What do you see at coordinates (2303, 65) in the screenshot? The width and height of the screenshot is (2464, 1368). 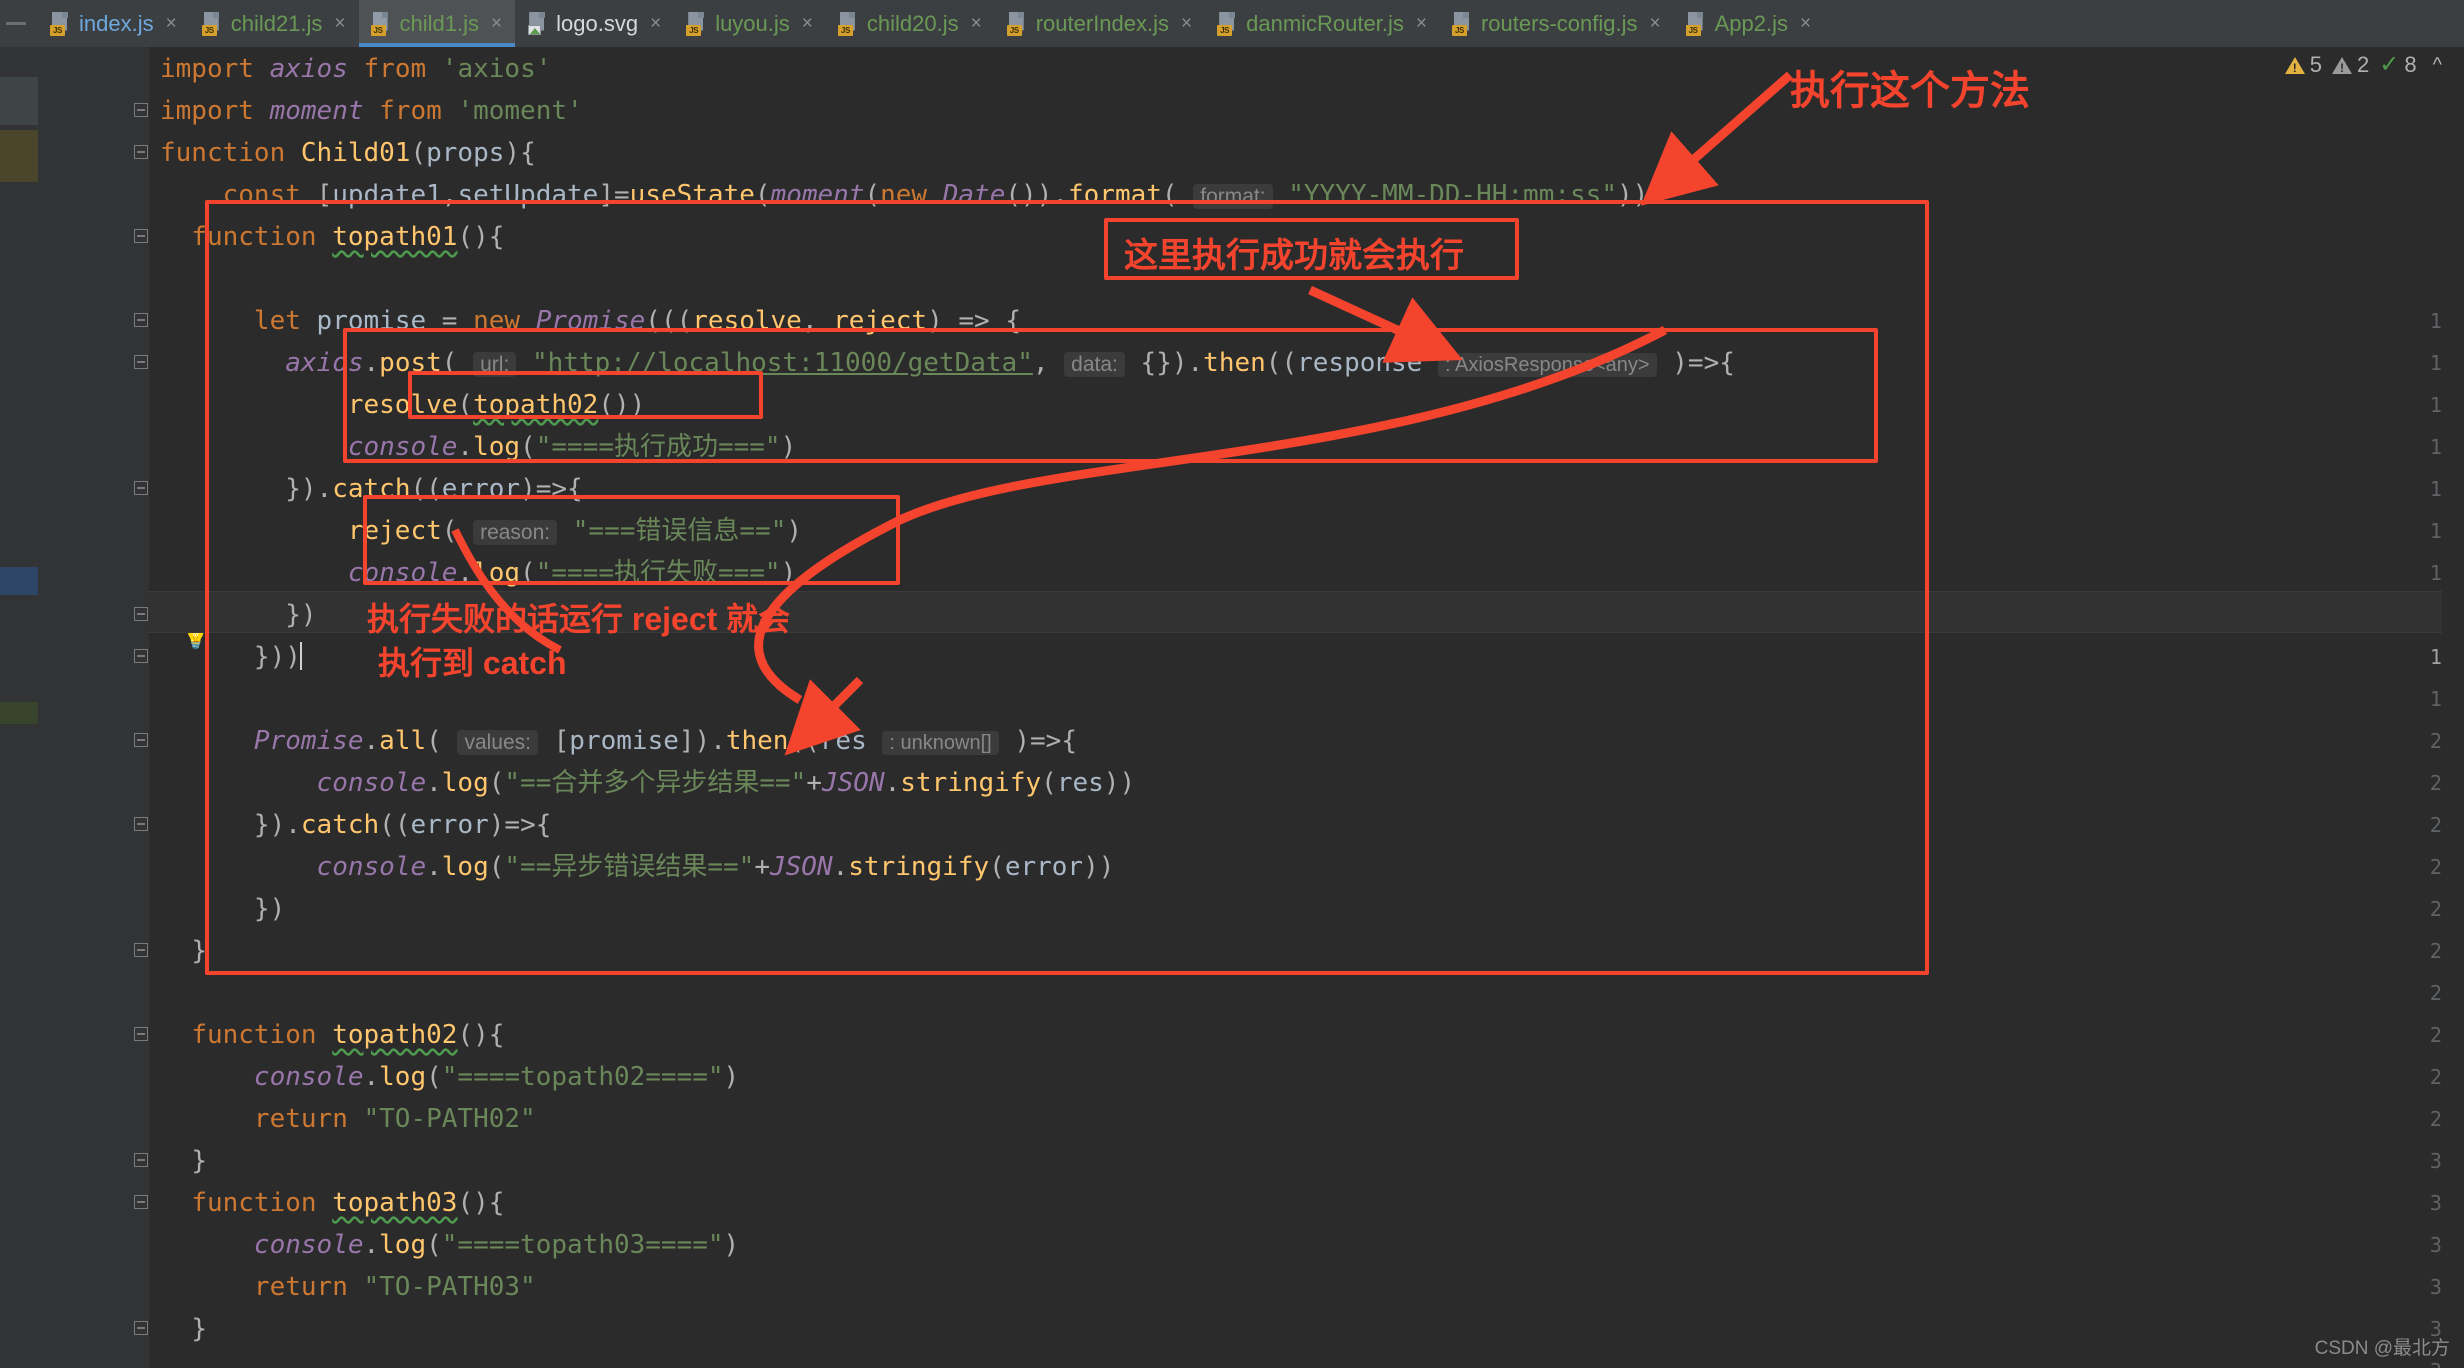 I see `warnings-indicator: 5` at bounding box center [2303, 65].